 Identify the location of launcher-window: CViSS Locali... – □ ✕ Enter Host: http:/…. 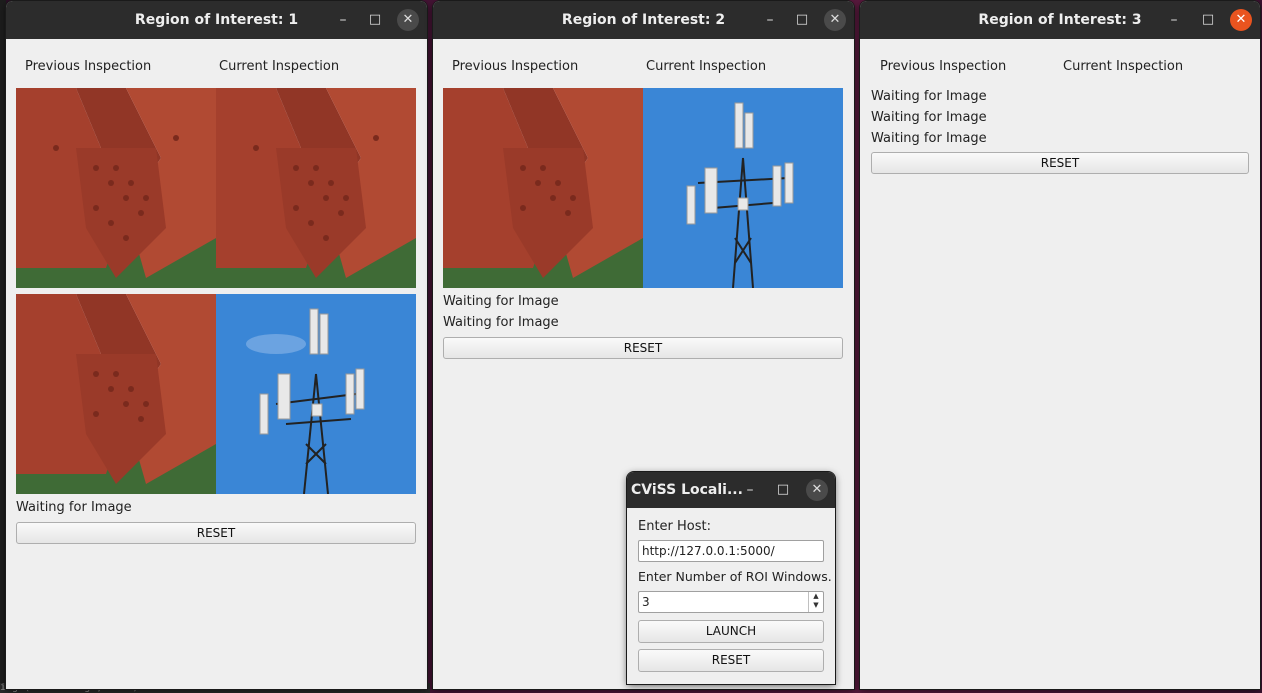
(731, 578).